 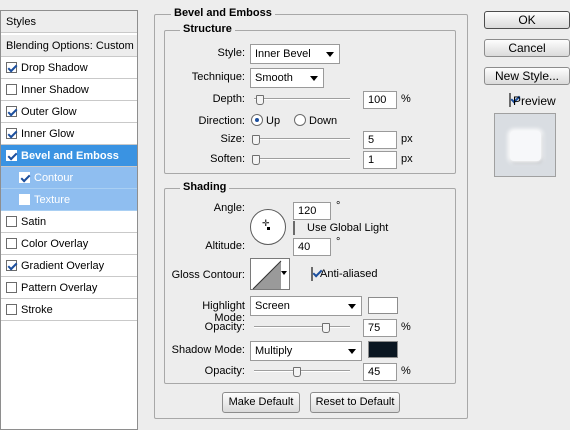 I want to click on highlight-opacity-label: Opacity:, so click(x=224, y=327).